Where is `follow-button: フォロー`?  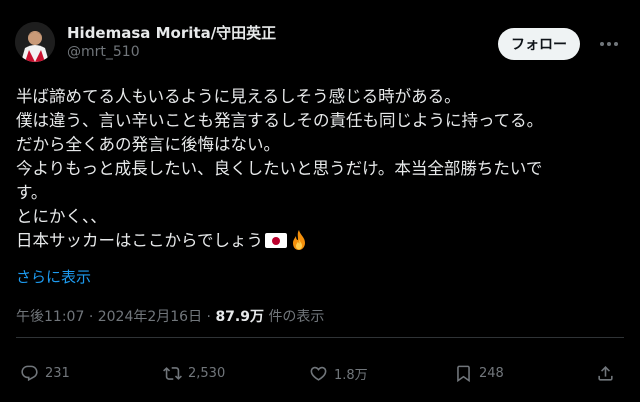 follow-button: フォロー is located at coordinates (539, 44).